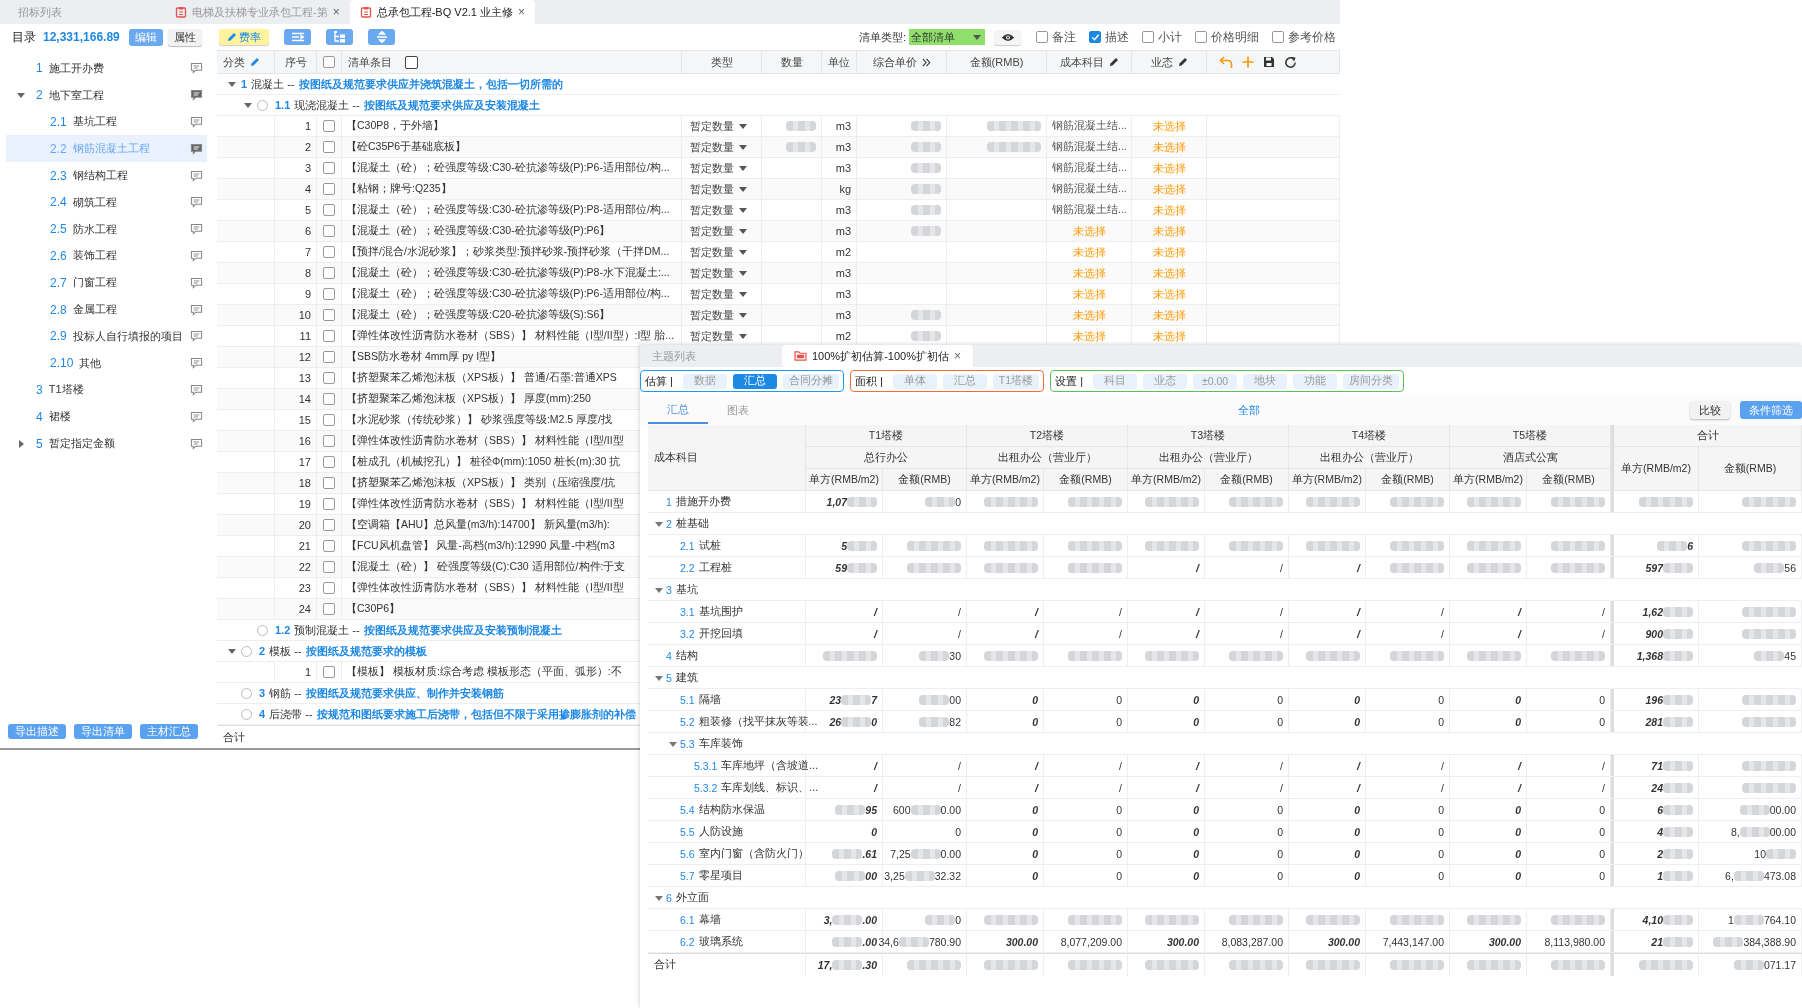 The height and width of the screenshot is (1008, 1802). I want to click on option-label: 价格明细, so click(1235, 37).